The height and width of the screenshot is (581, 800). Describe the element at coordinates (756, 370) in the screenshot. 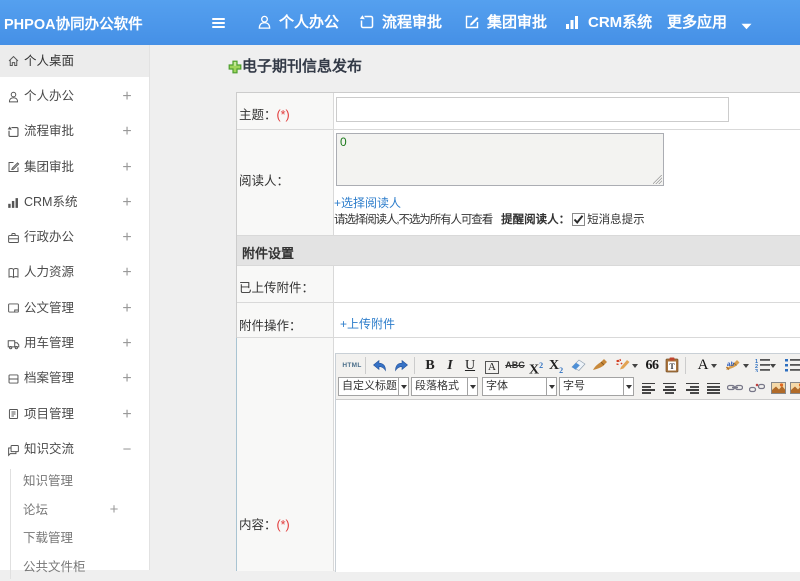

I see `svg-text: 3` at that location.